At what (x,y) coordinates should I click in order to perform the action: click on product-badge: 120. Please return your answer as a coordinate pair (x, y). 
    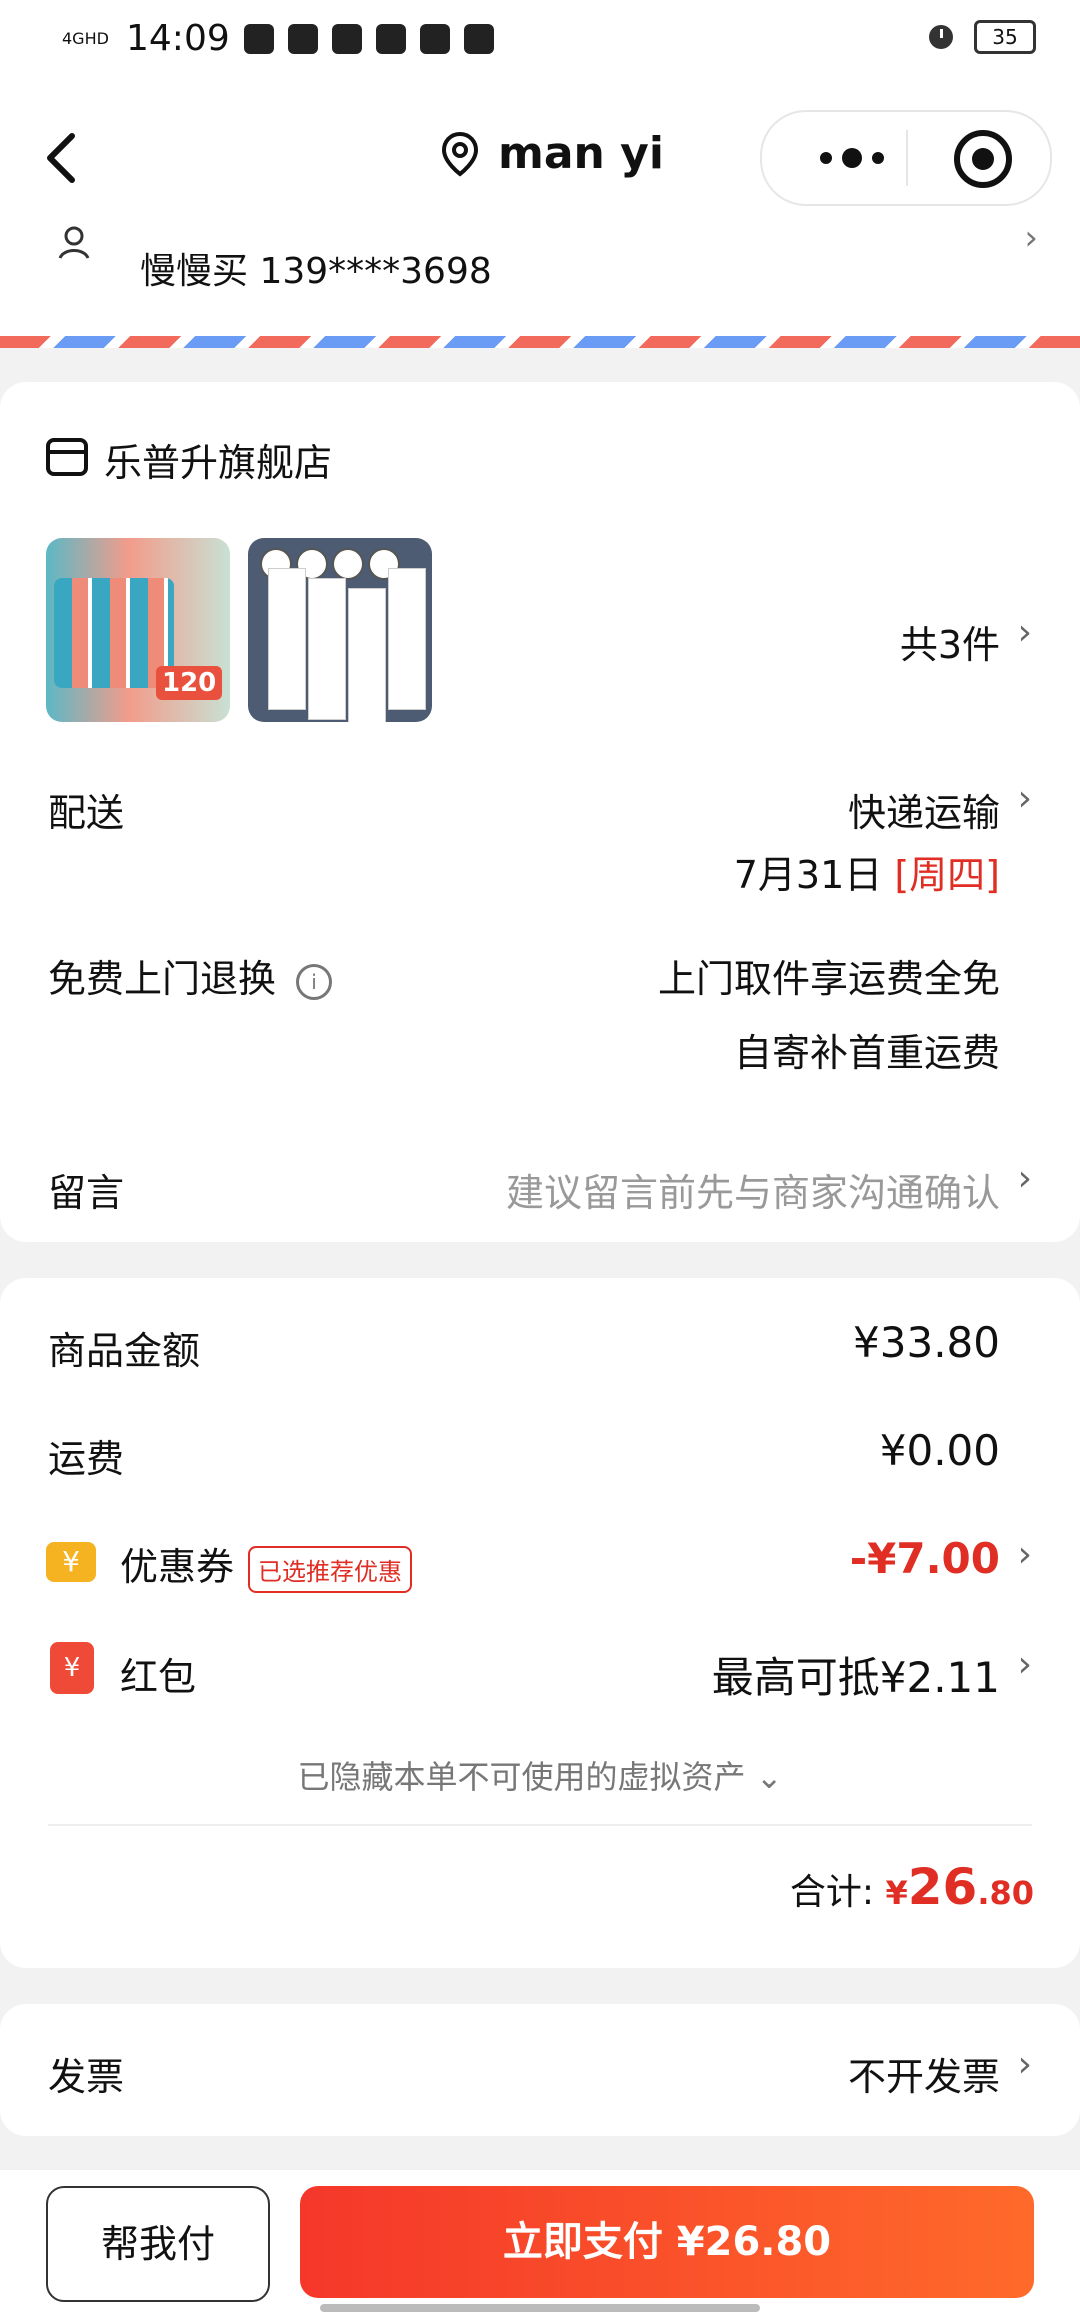
    Looking at the image, I should click on (189, 683).